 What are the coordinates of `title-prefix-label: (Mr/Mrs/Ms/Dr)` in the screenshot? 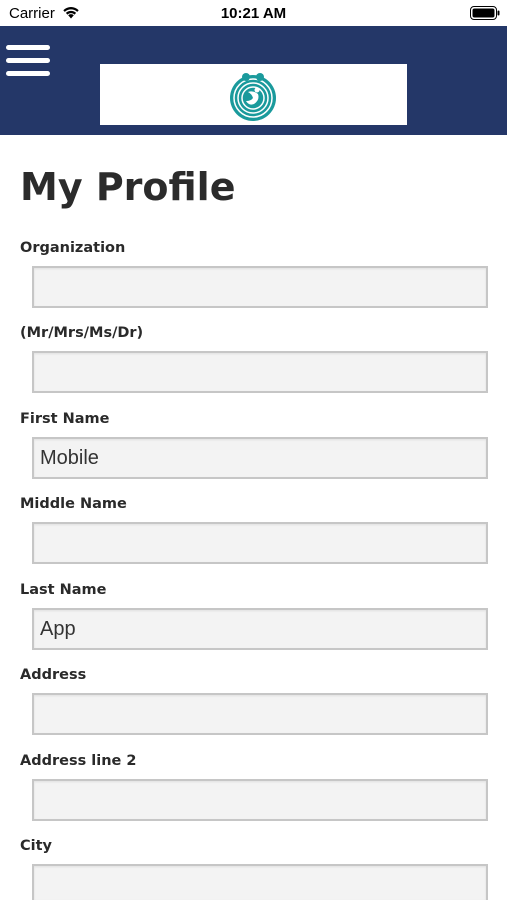 It's located at (82, 333).